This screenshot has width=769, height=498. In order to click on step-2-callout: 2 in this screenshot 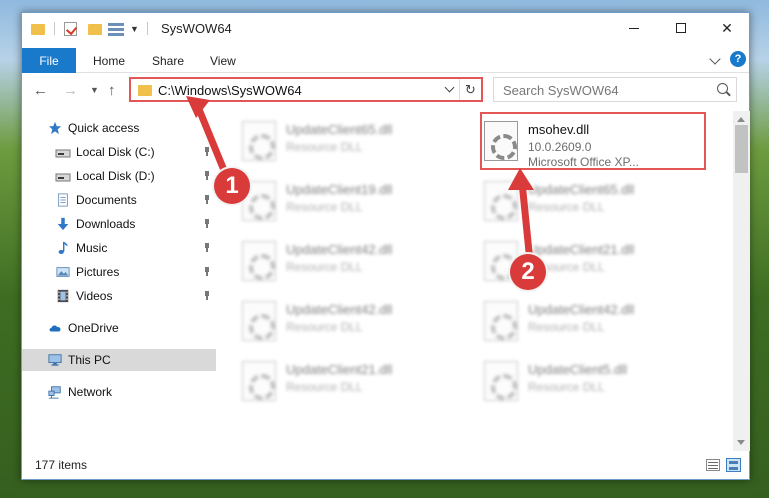, I will do `click(528, 272)`.